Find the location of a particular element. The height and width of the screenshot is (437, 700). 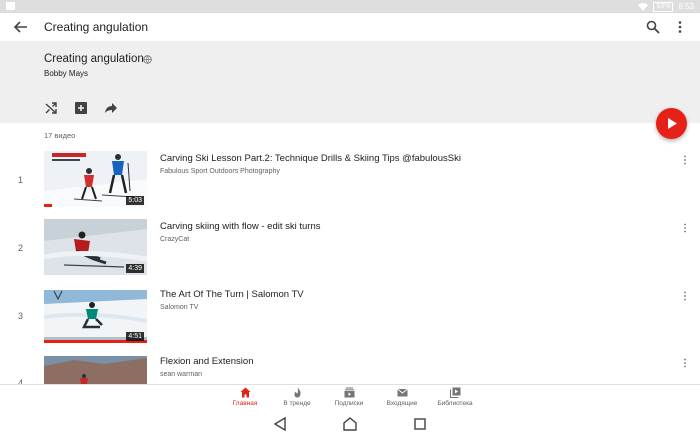

system-home-icon is located at coordinates (350, 424).